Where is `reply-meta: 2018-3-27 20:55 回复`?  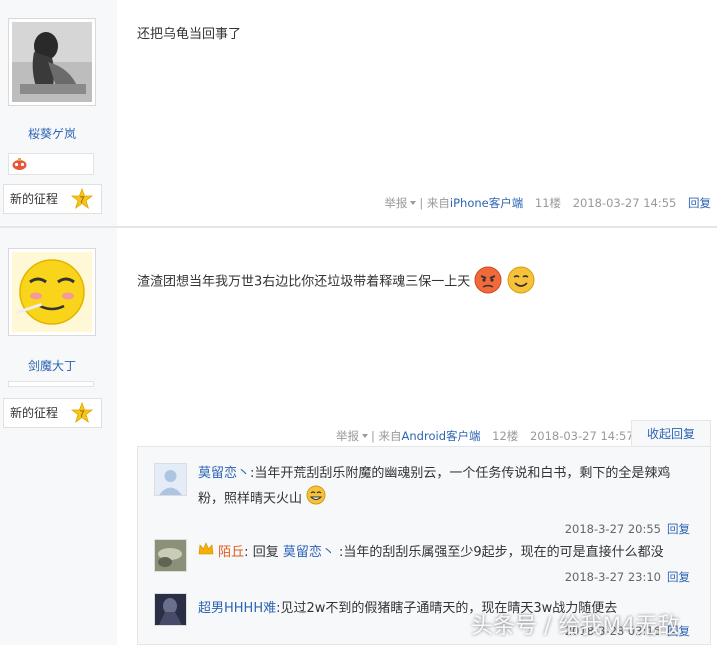
reply-meta: 2018-3-27 20:55 回复 is located at coordinates (627, 529).